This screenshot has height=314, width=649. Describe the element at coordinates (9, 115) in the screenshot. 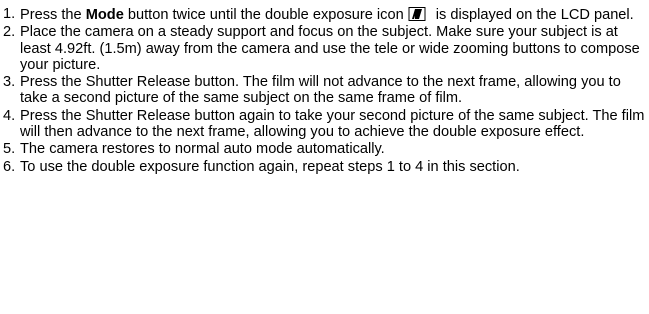

I see `step-number: 4.` at that location.